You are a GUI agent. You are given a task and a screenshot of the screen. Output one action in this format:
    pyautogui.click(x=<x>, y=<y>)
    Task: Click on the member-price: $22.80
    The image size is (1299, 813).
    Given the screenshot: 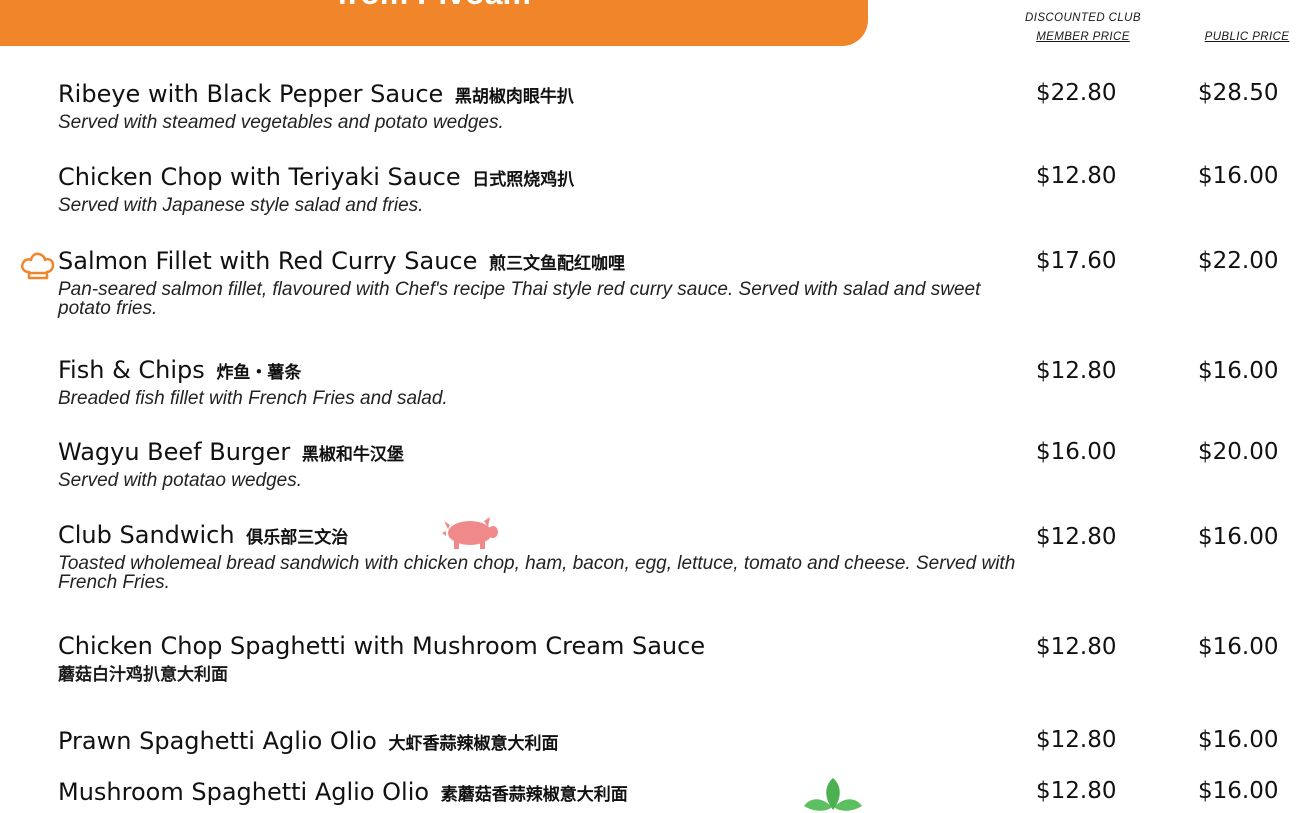 What is the action you would take?
    pyautogui.click(x=1076, y=93)
    